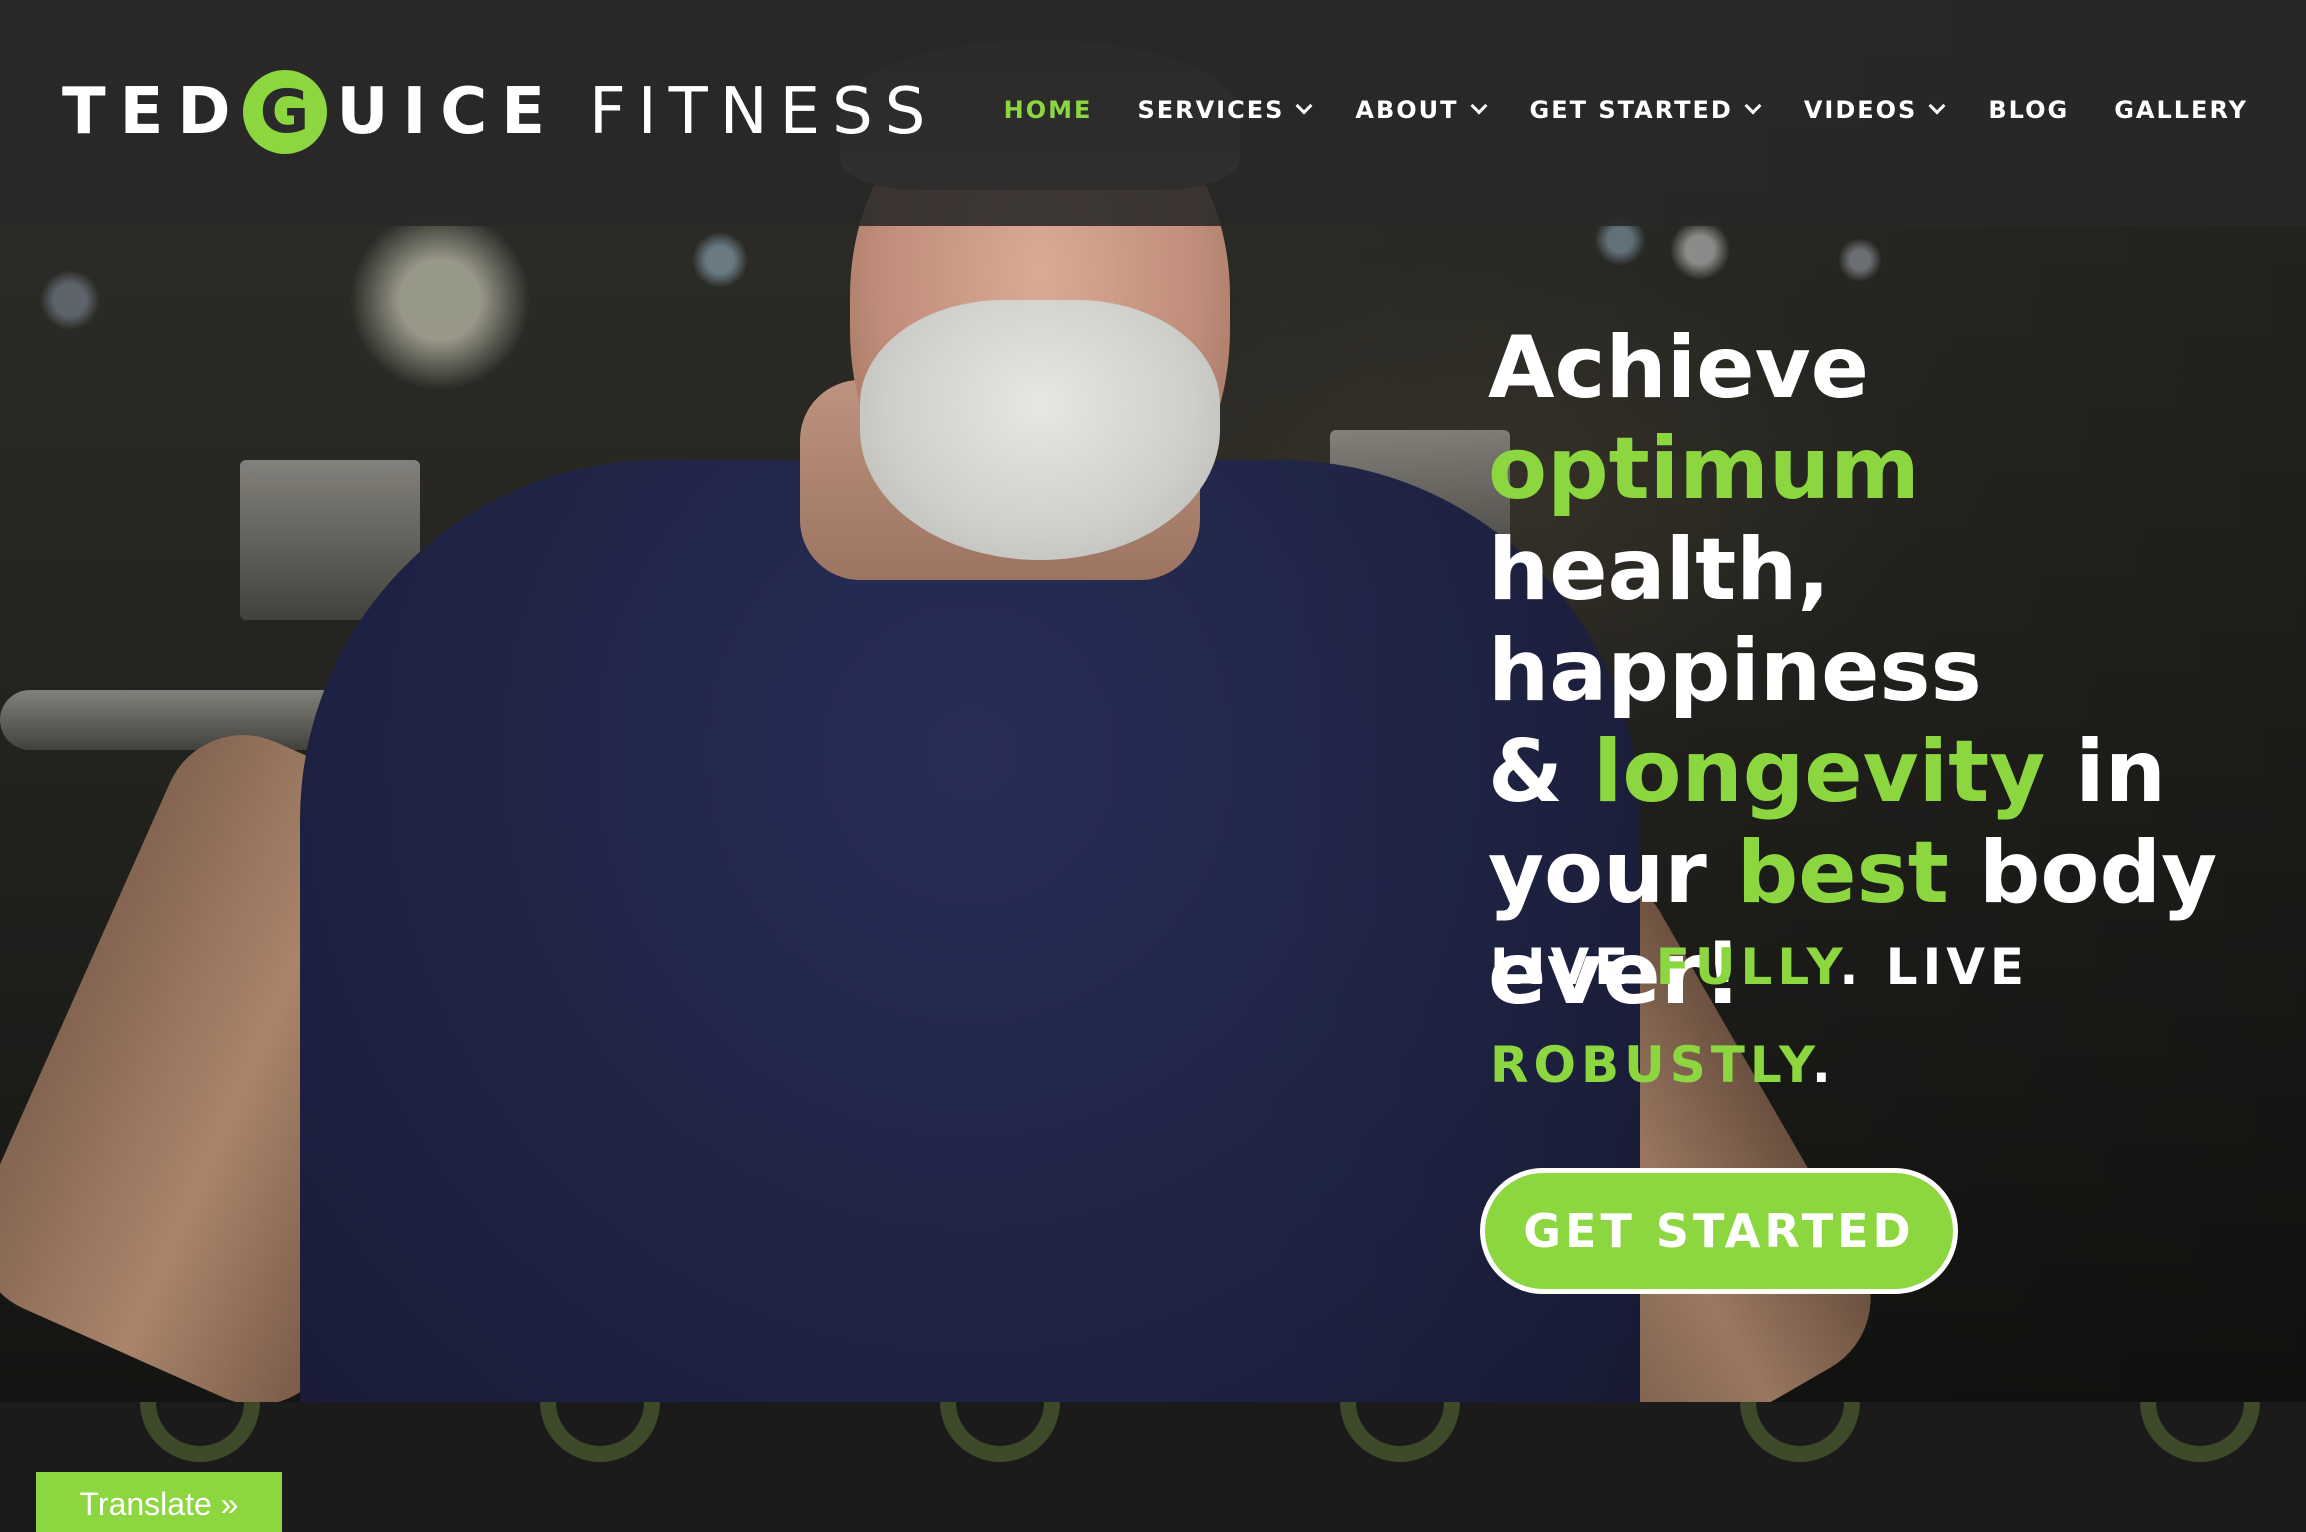 Image resolution: width=2306 pixels, height=1532 pixels. What do you see at coordinates (1678, 368) in the screenshot?
I see `headline-word: Achieve` at bounding box center [1678, 368].